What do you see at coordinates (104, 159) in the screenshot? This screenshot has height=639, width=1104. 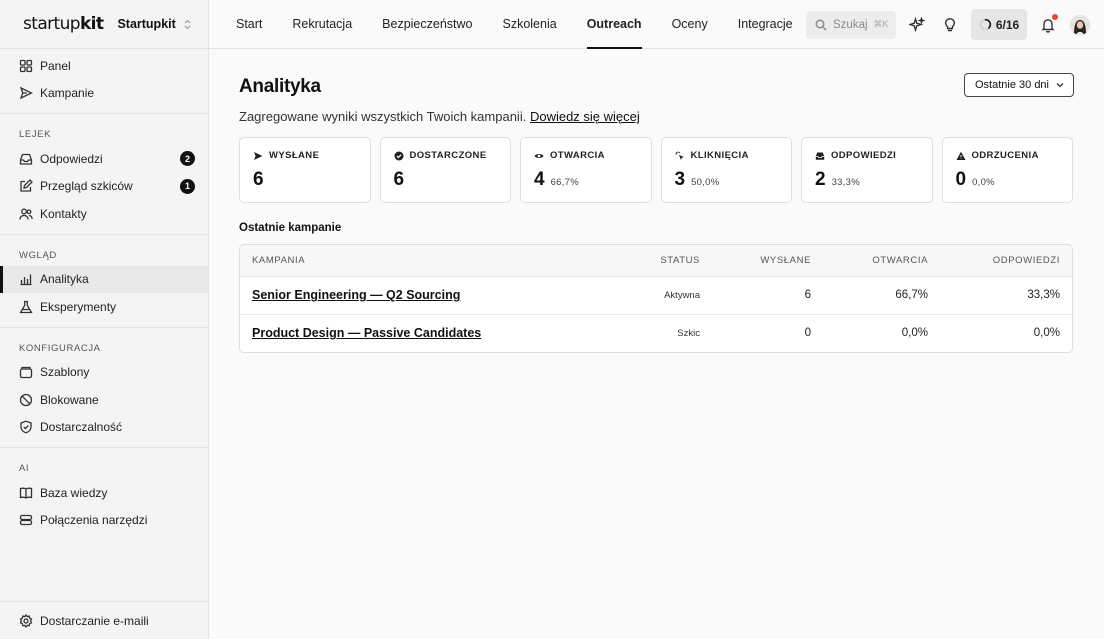 I see `sidebar-item-odpowiedzi: Odpowiedzi 2` at bounding box center [104, 159].